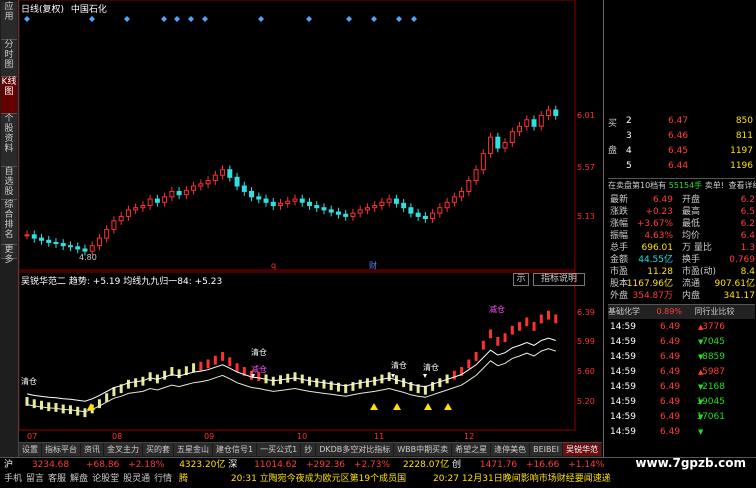  Describe the element at coordinates (586, 465) in the screenshot. I see `cy-percent: +1.14%` at that location.